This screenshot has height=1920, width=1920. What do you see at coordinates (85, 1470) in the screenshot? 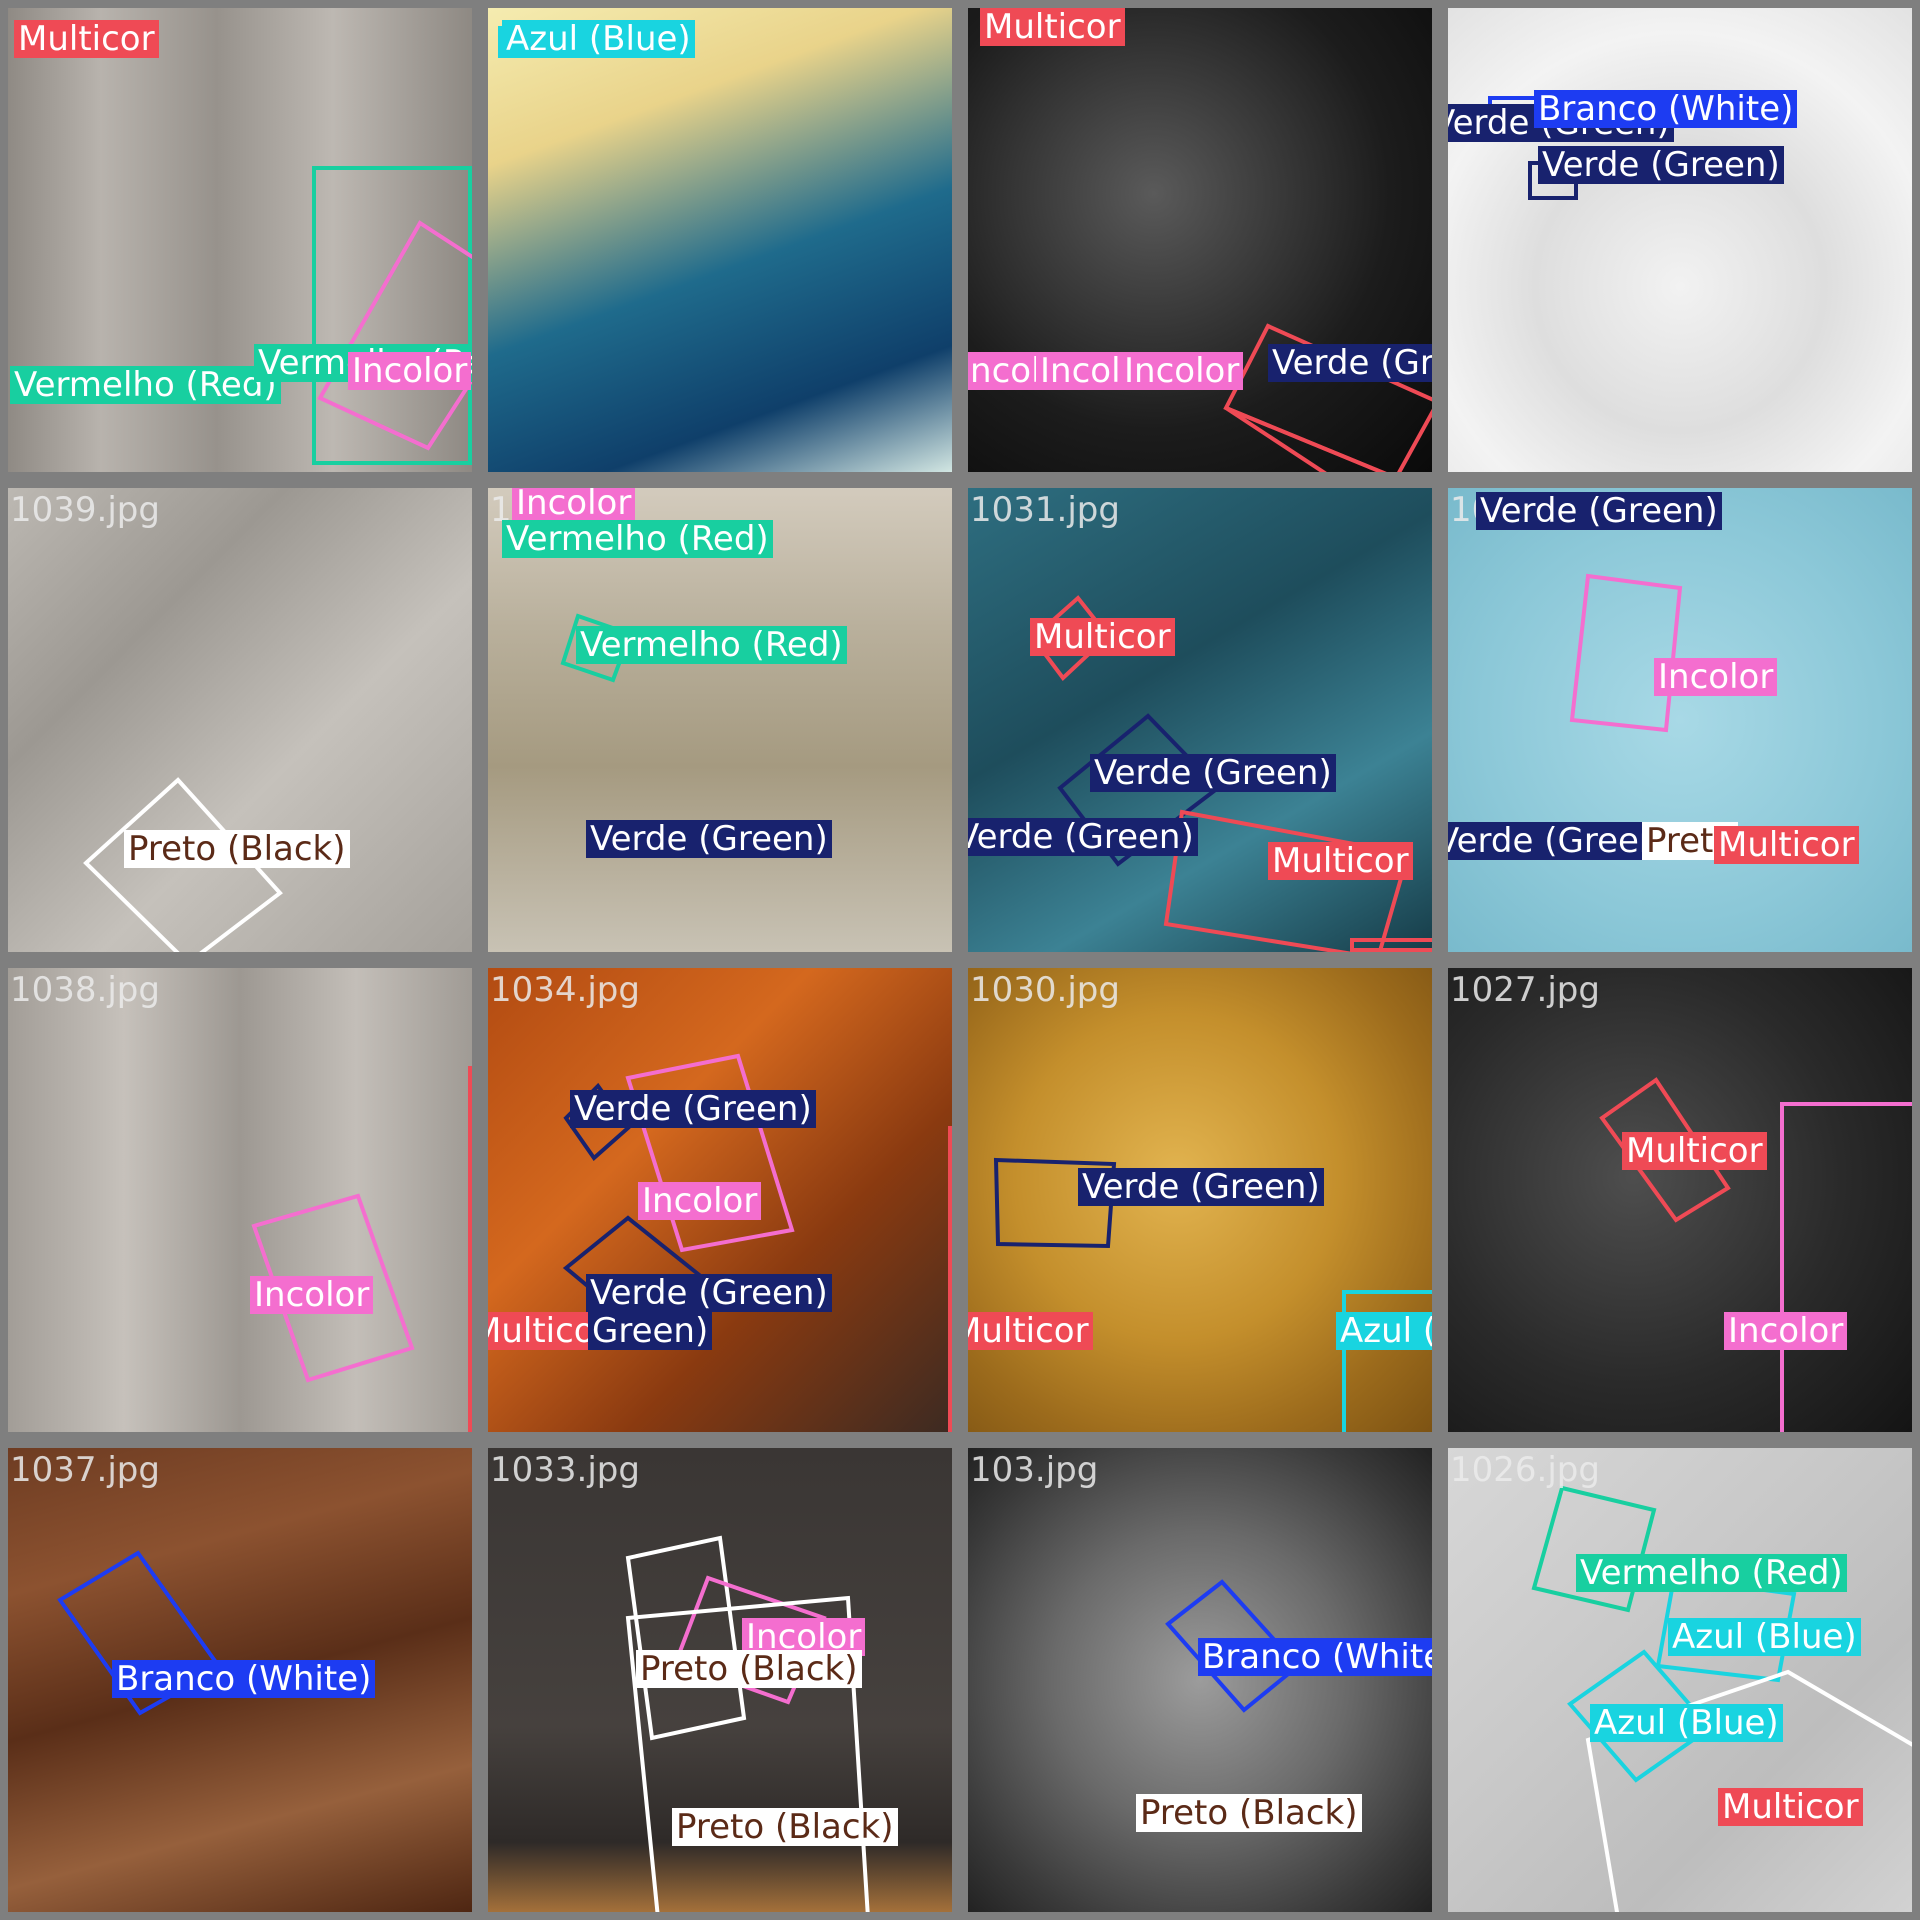
I see `file-name-label: 1037.jpg` at bounding box center [85, 1470].